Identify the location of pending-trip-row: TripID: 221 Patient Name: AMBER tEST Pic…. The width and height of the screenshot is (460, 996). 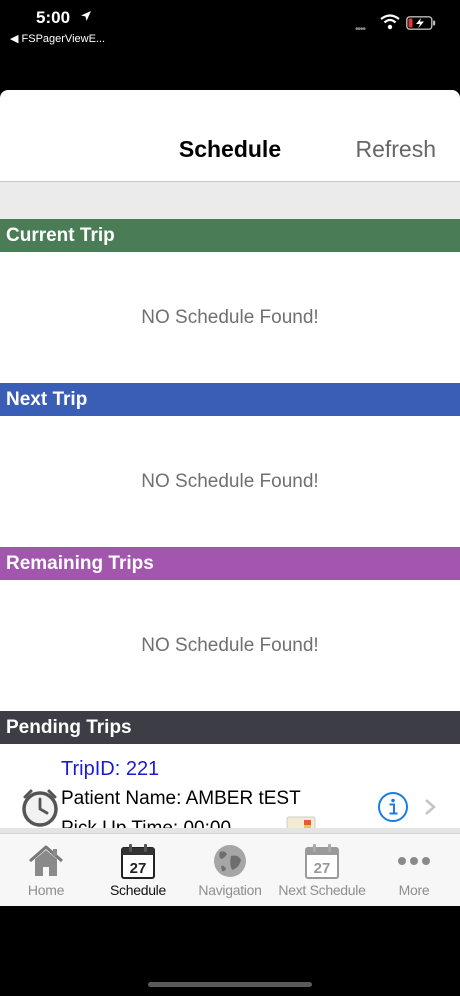
(230, 786).